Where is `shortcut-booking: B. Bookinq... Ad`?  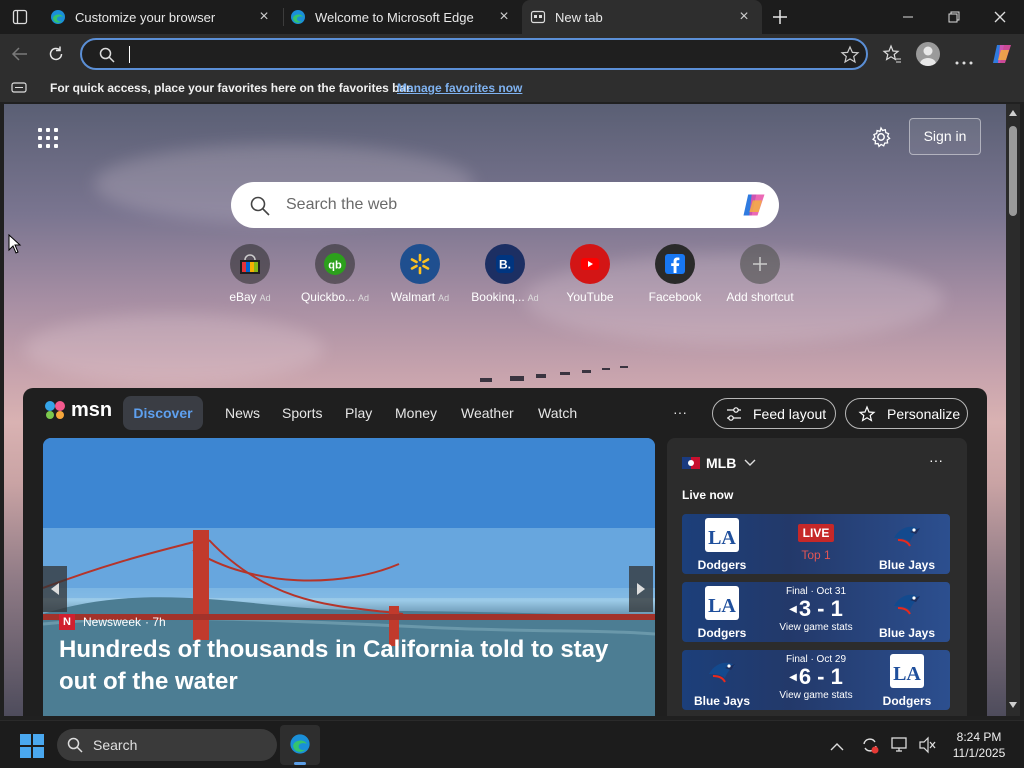 shortcut-booking: B. Bookinq... Ad is located at coordinates (505, 274).